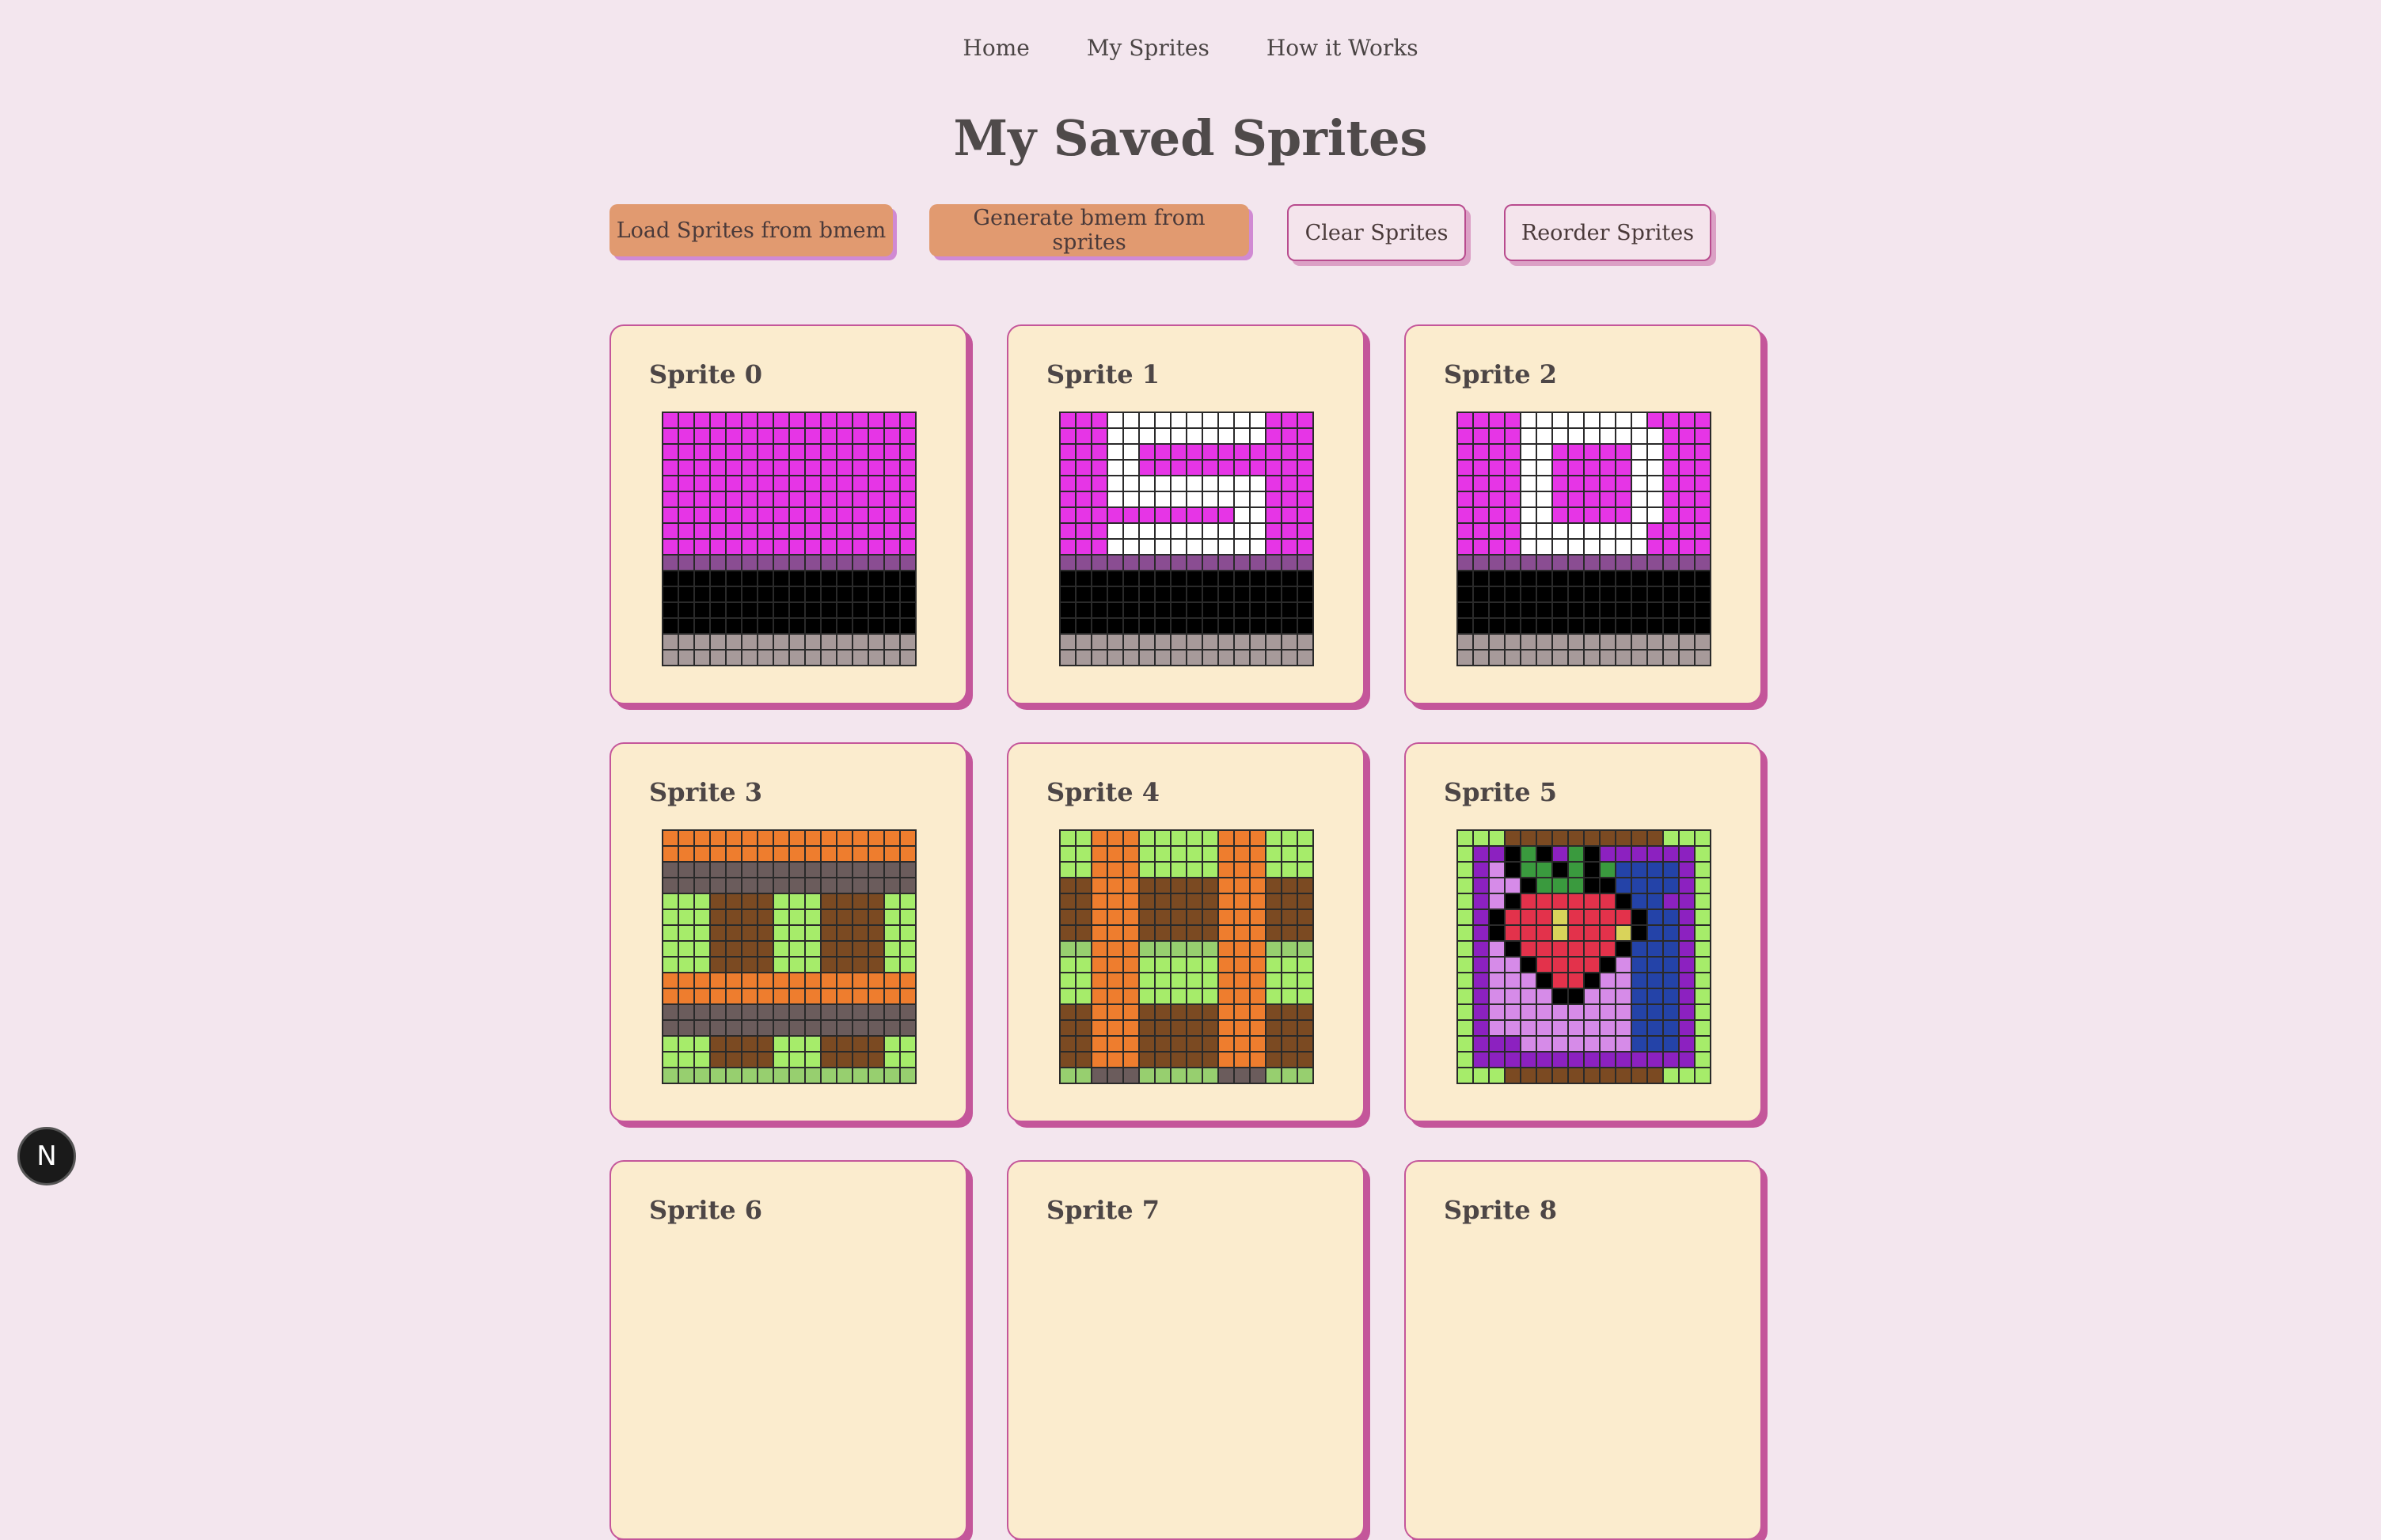  Describe the element at coordinates (1583, 539) in the screenshot. I see `sprite-pixel-grid` at that location.